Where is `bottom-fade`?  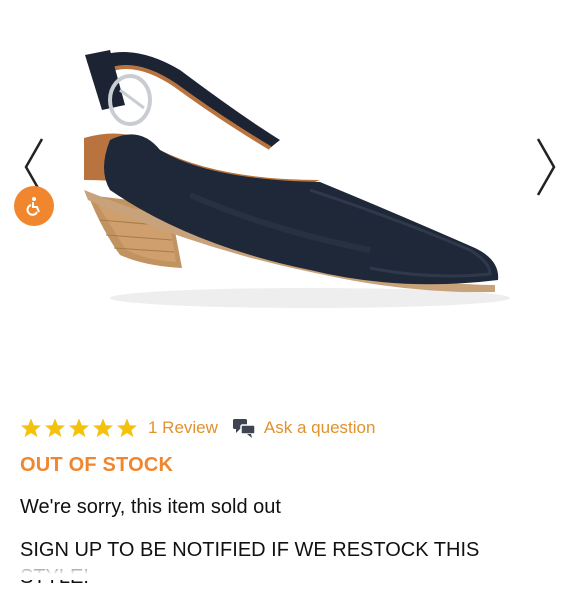 bottom-fade is located at coordinates (290, 570).